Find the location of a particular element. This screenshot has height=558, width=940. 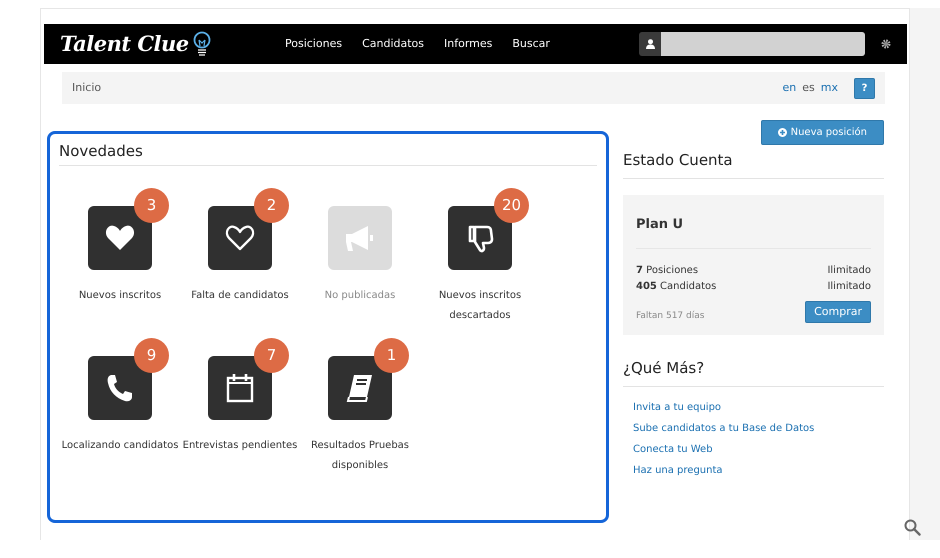

language-link: en is located at coordinates (789, 88).